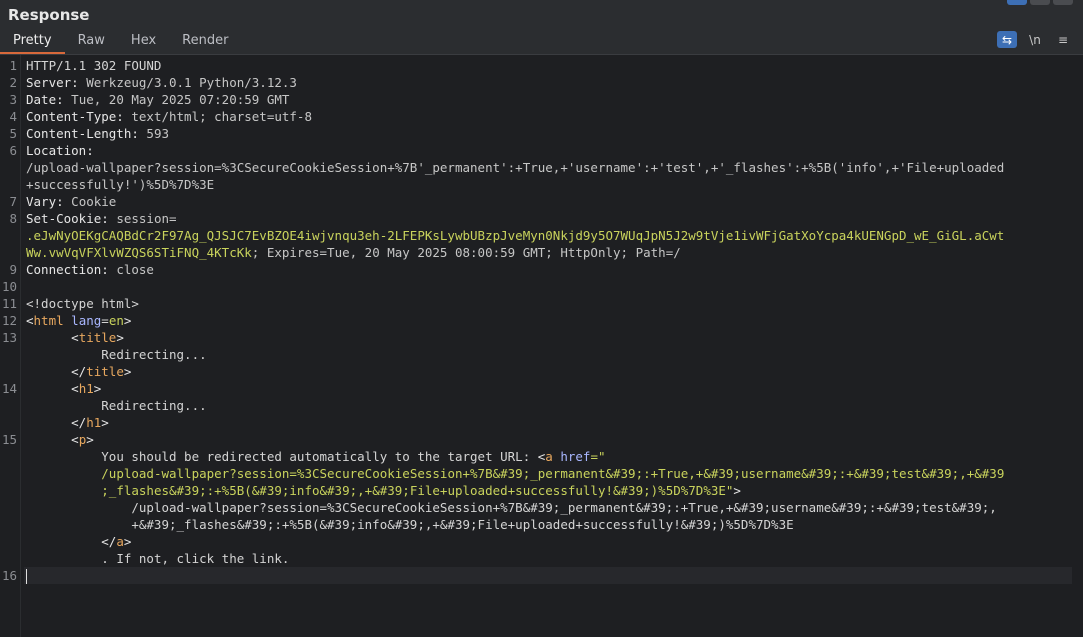  What do you see at coordinates (75, 337) in the screenshot?
I see `line-text: <title>` at bounding box center [75, 337].